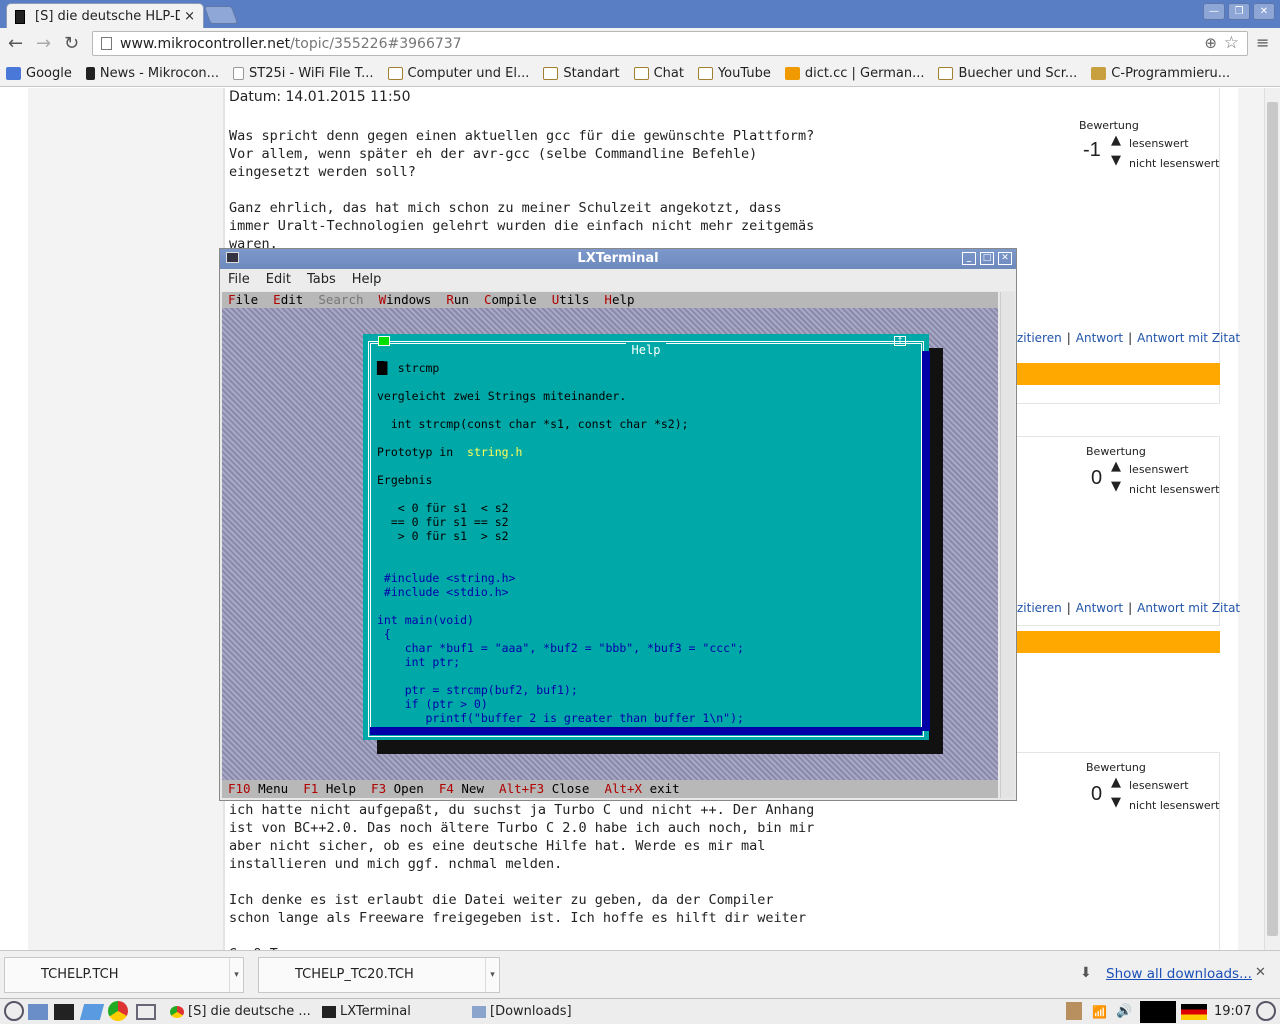 The image size is (1280, 1024). What do you see at coordinates (340, 299) in the screenshot?
I see `tc-menu-search: Search` at bounding box center [340, 299].